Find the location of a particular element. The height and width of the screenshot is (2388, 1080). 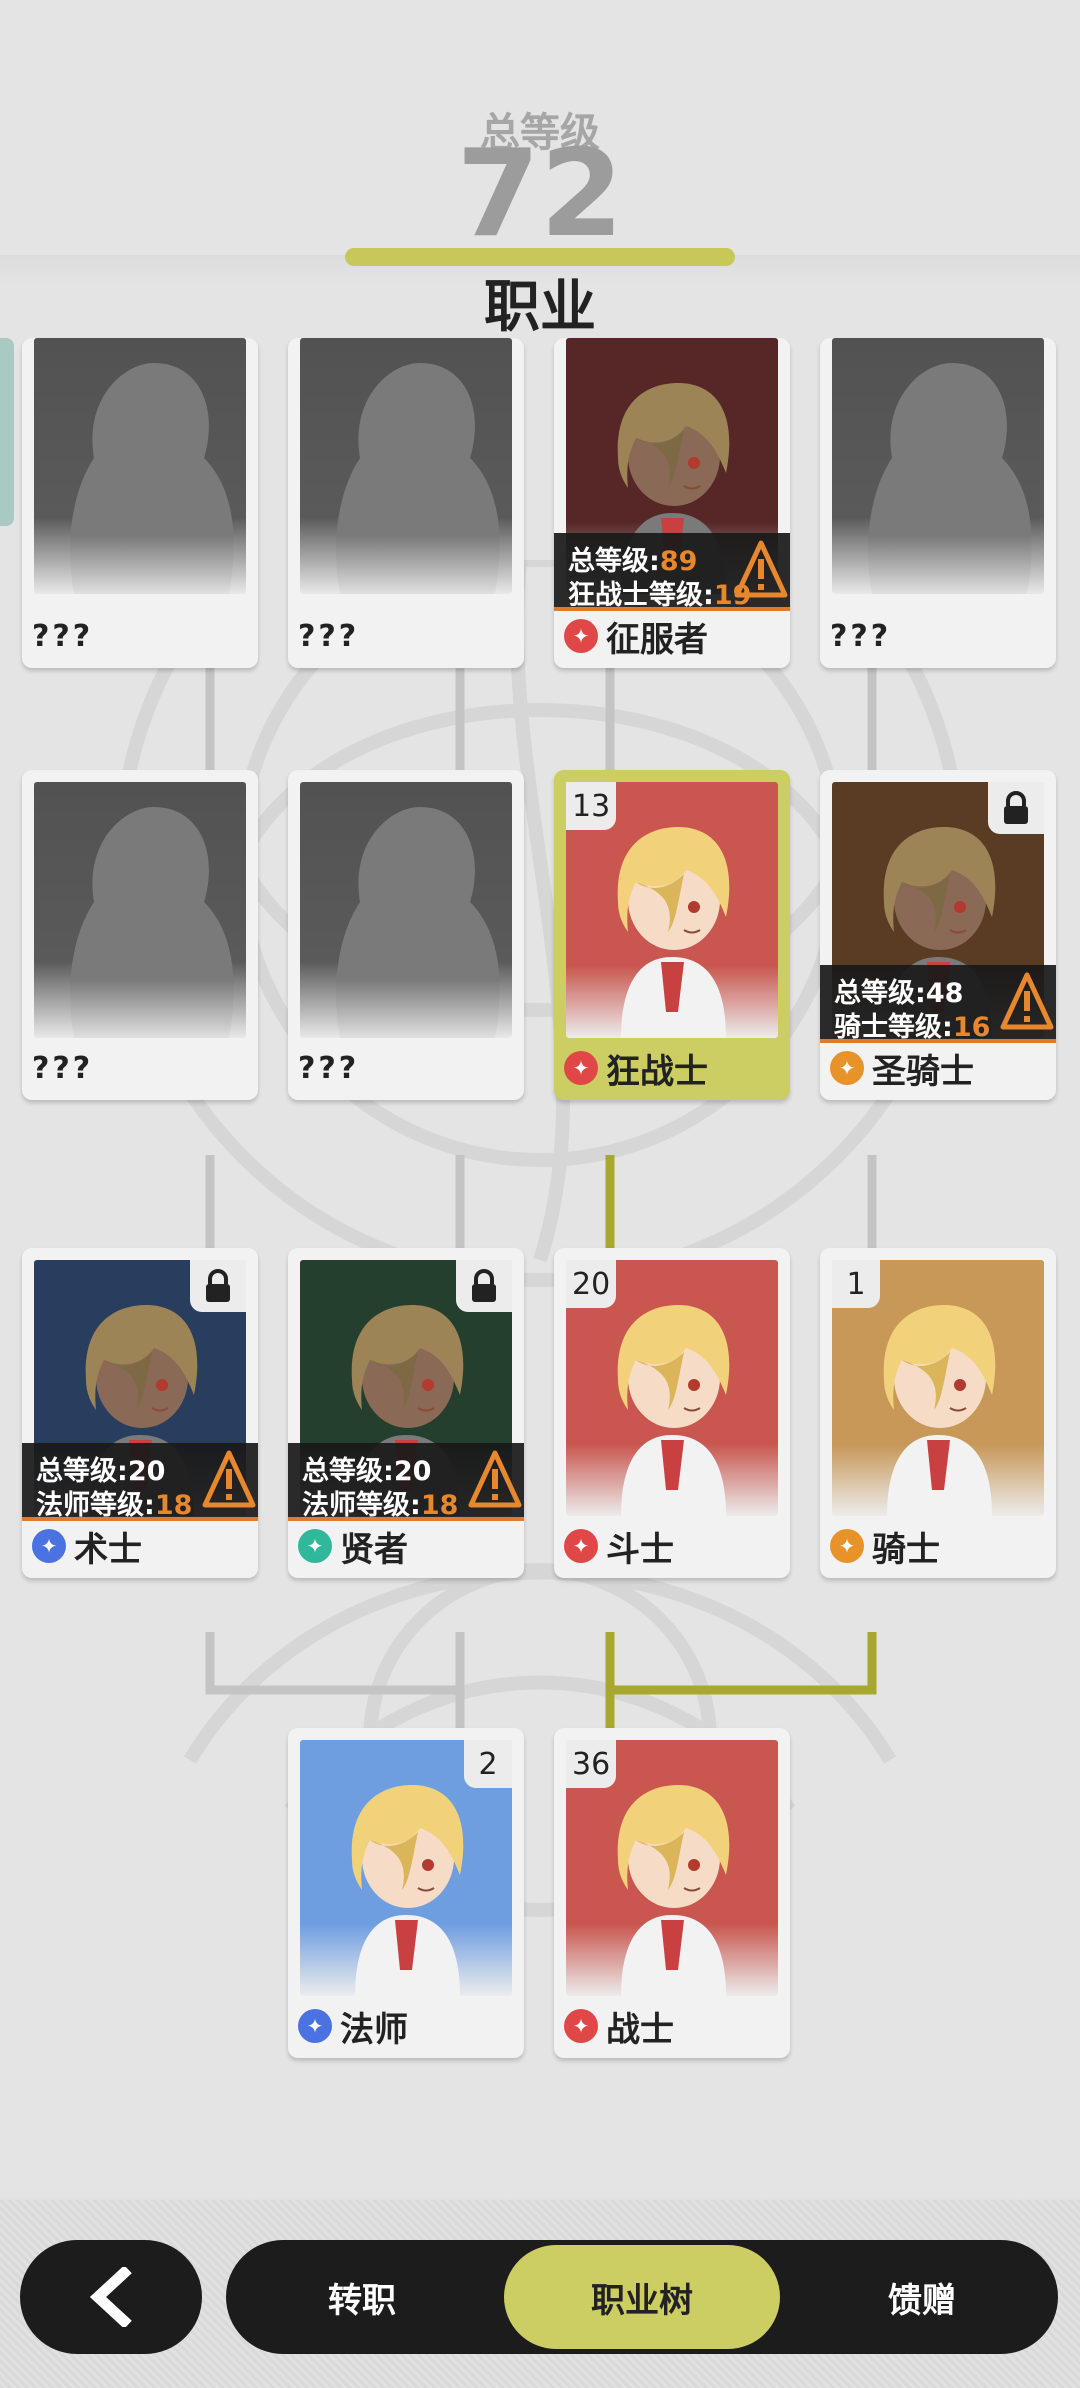

warrior-icon: ✦ is located at coordinates (581, 2026).